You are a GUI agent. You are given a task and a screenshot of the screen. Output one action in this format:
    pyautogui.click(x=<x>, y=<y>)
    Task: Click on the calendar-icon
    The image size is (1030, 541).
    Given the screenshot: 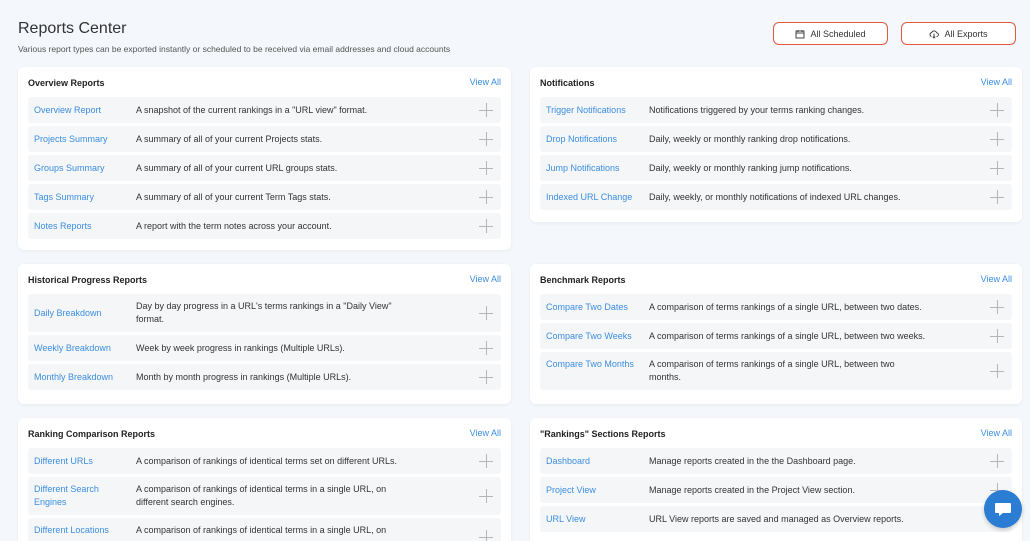 What is the action you would take?
    pyautogui.click(x=800, y=33)
    